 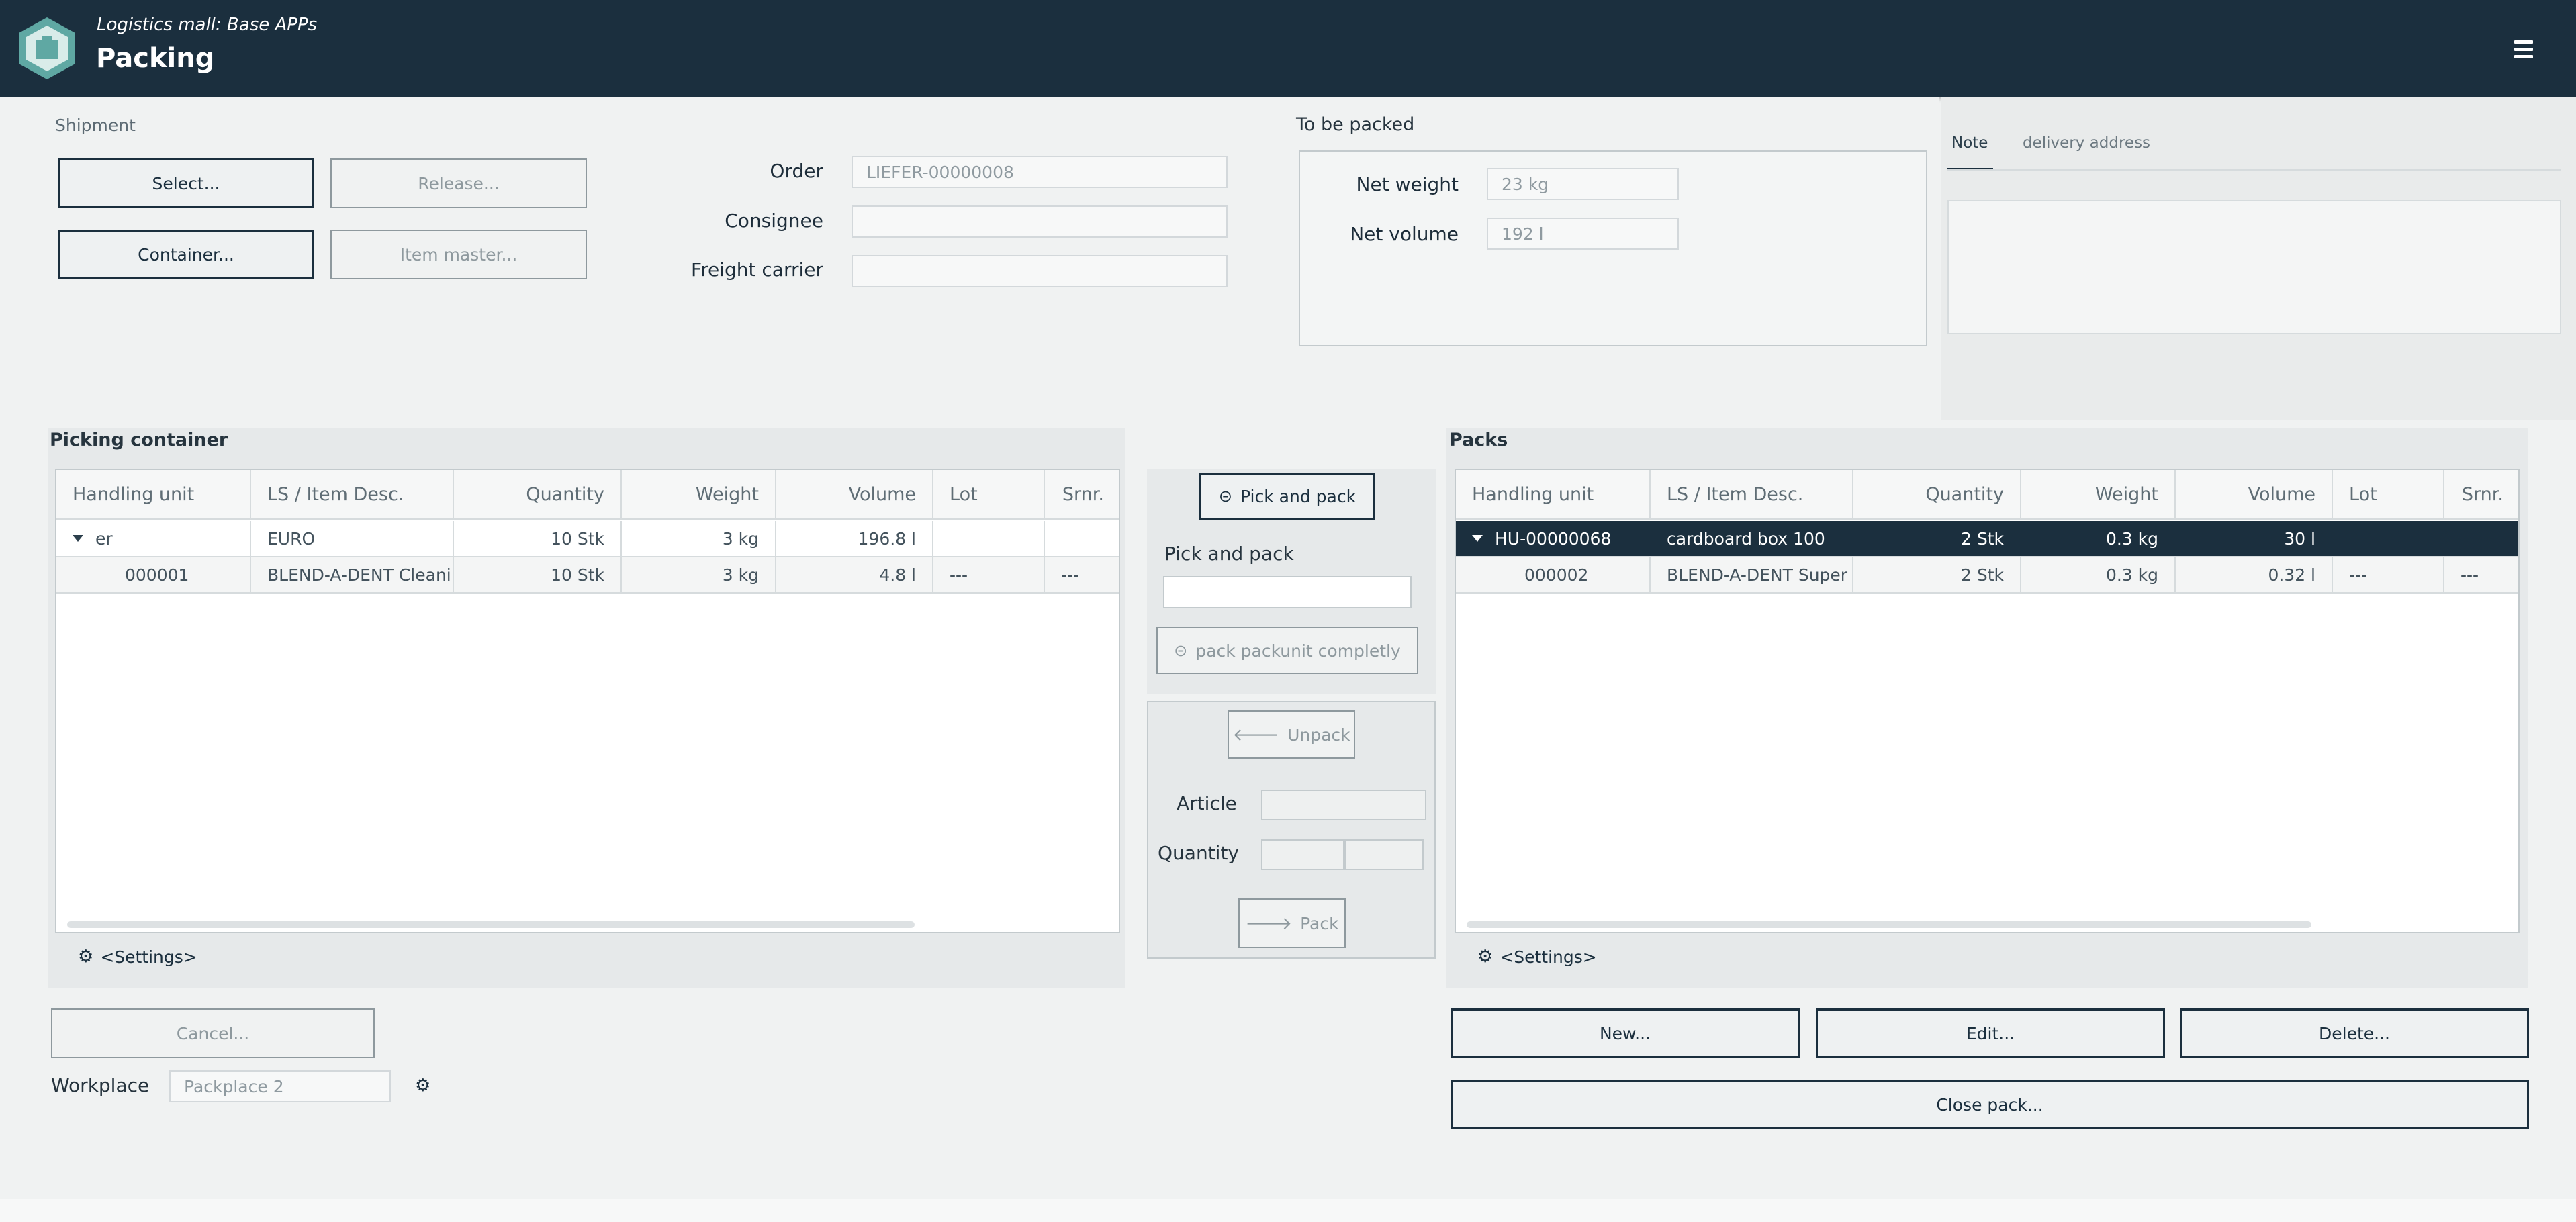 What do you see at coordinates (1478, 440) in the screenshot?
I see `packs-title: Packs` at bounding box center [1478, 440].